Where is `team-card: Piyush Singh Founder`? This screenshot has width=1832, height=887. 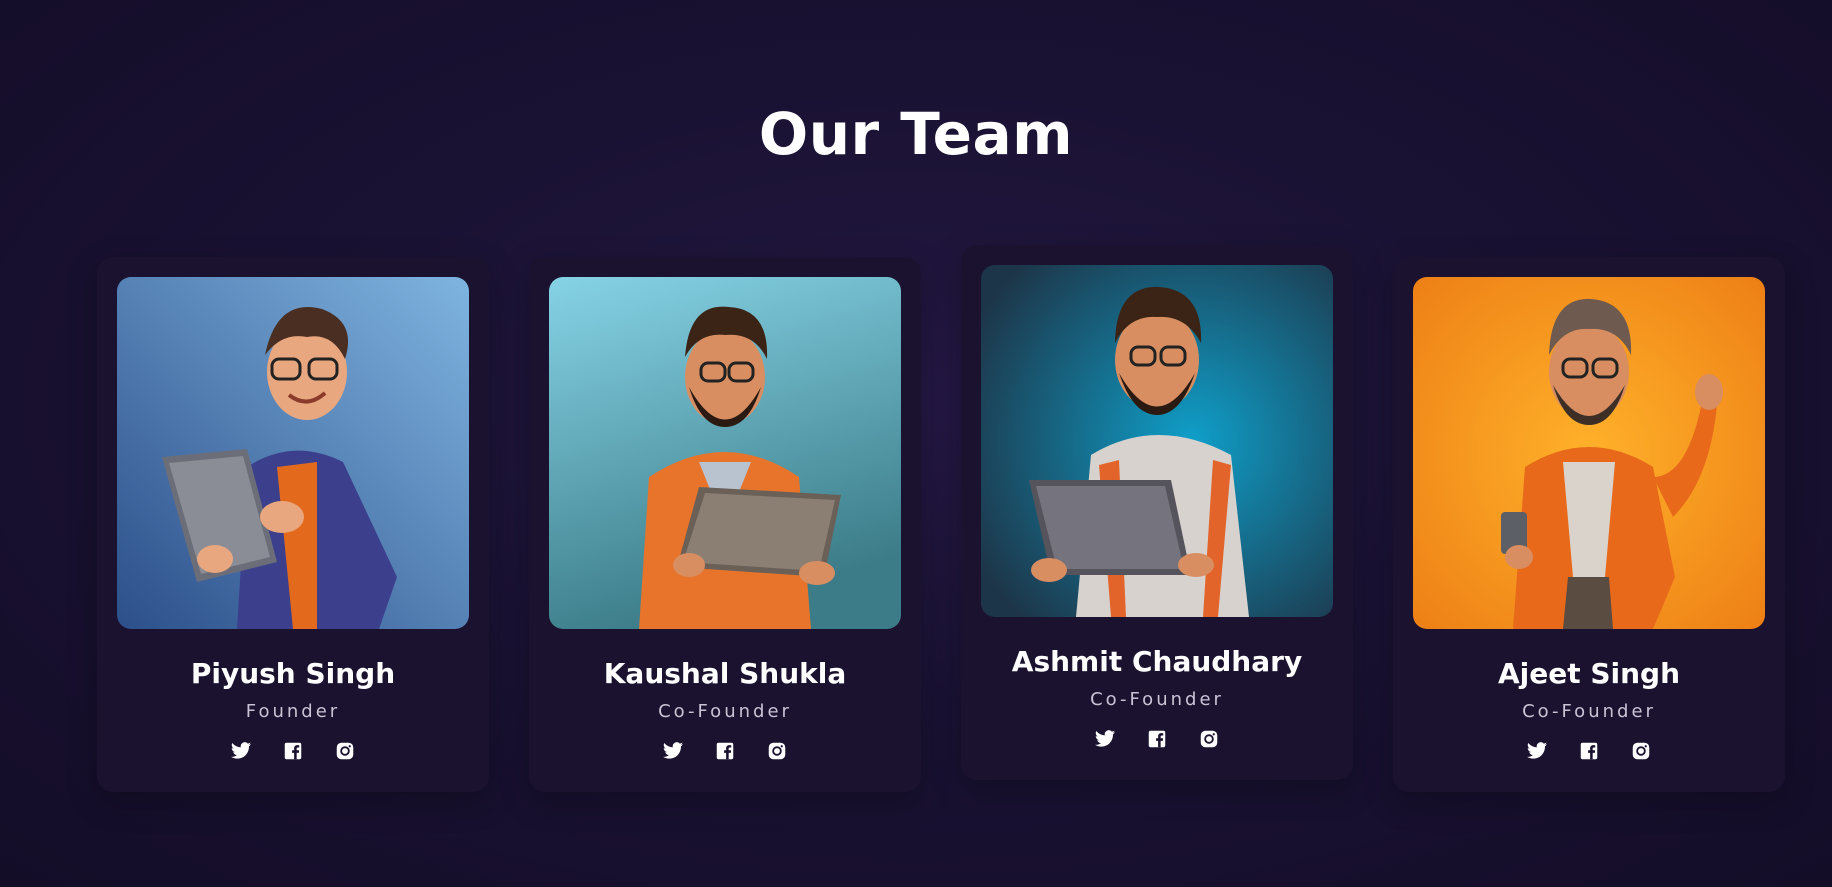
team-card: Piyush Singh Founder is located at coordinates (293, 524).